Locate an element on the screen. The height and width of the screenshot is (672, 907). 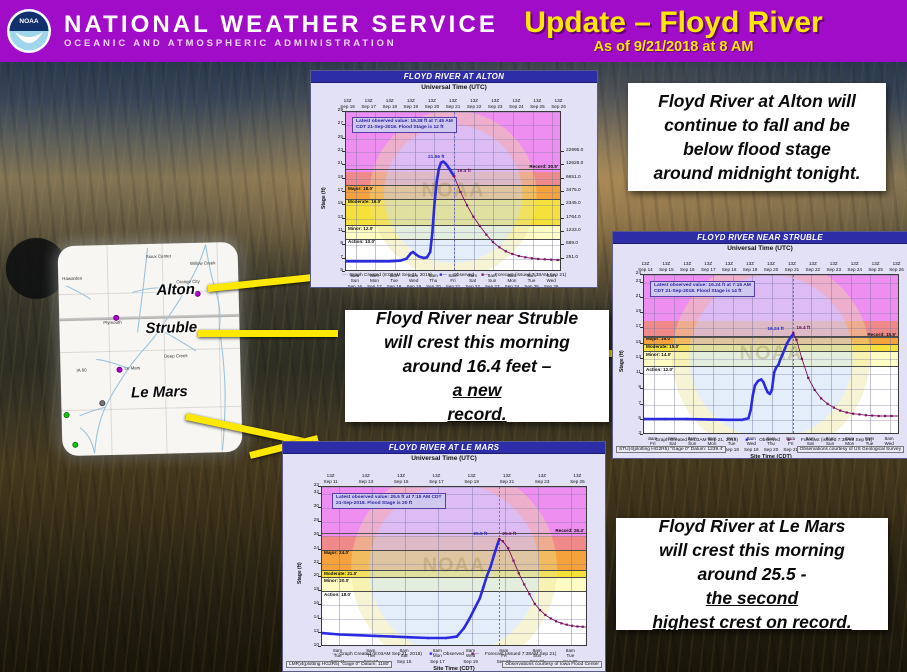
observed-line-2: 21-Sep-2018. Flood Stage is 20 ft is located at coordinates (374, 504).